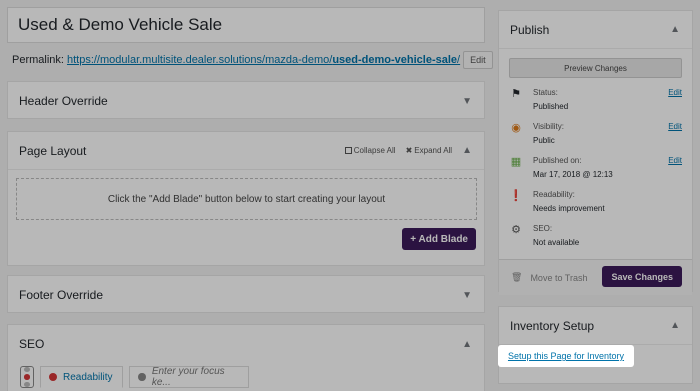 The image size is (700, 391). What do you see at coordinates (559, 277) in the screenshot?
I see `trash-label: Move to Trash` at bounding box center [559, 277].